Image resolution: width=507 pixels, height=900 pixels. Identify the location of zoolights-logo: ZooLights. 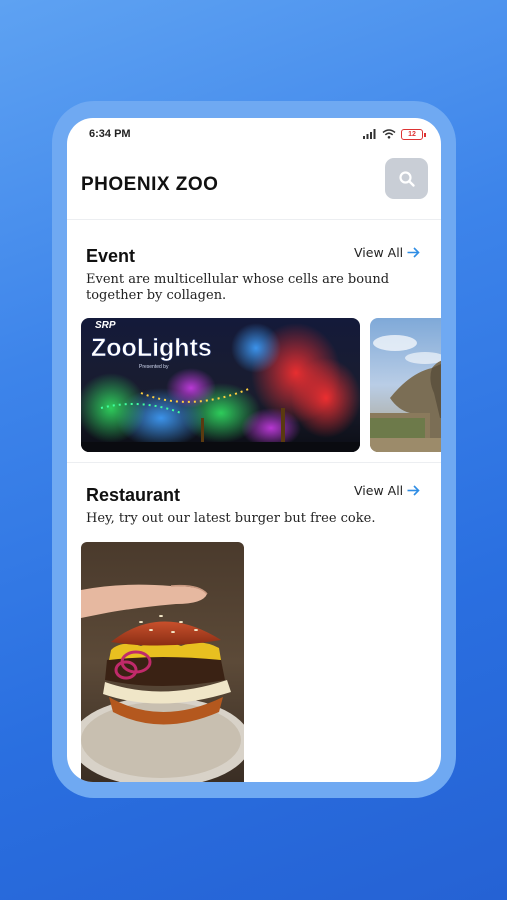
(151, 348).